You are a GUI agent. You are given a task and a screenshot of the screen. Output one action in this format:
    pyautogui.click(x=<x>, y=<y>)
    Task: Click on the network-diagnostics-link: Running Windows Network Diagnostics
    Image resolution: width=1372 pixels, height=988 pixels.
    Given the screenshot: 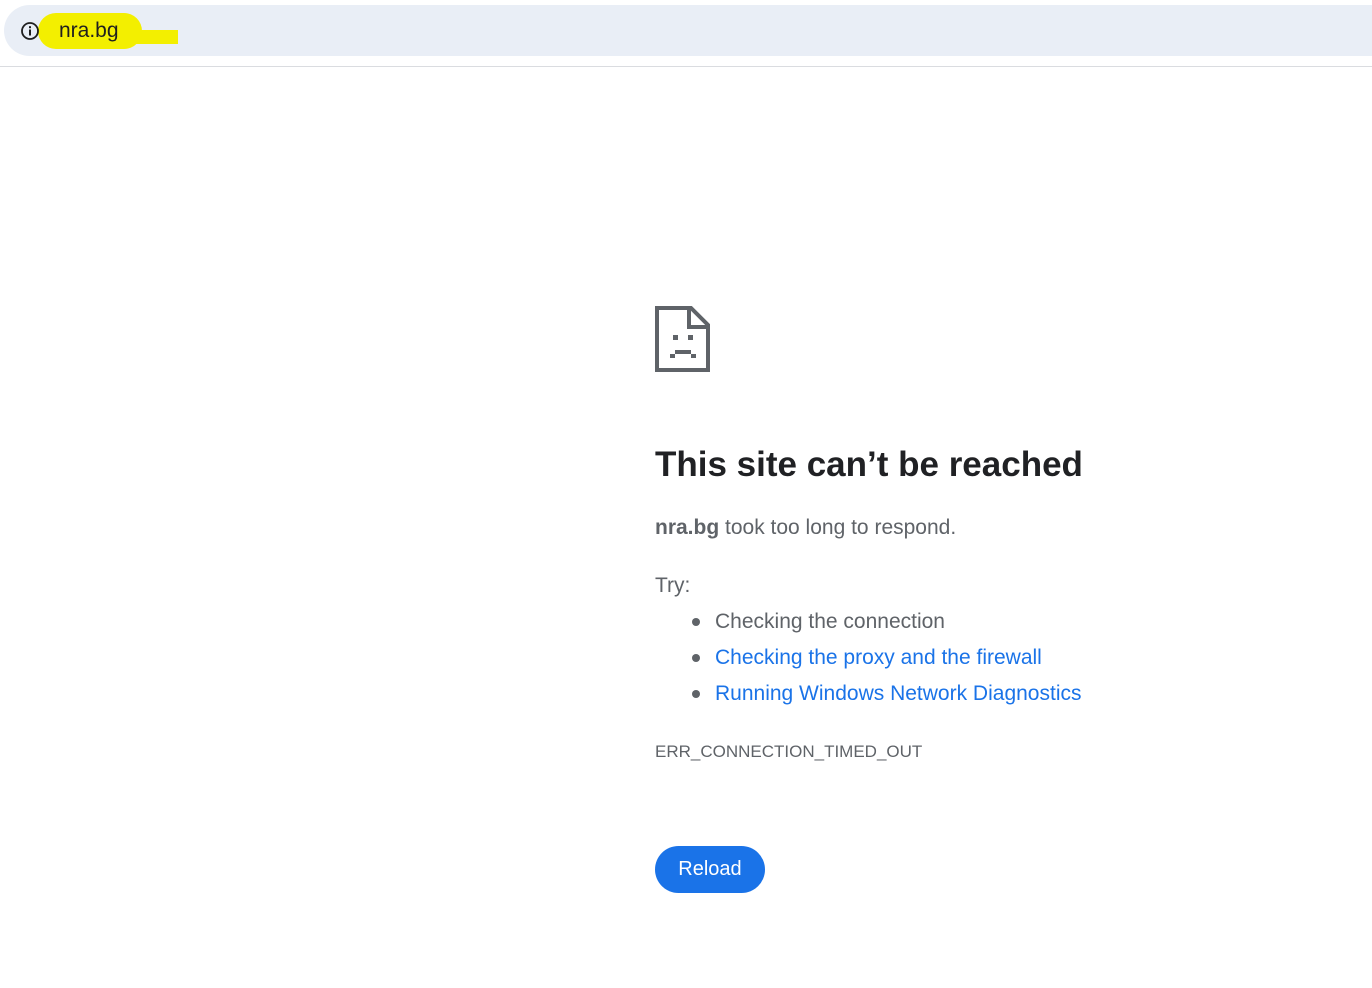 What is the action you would take?
    pyautogui.click(x=898, y=693)
    